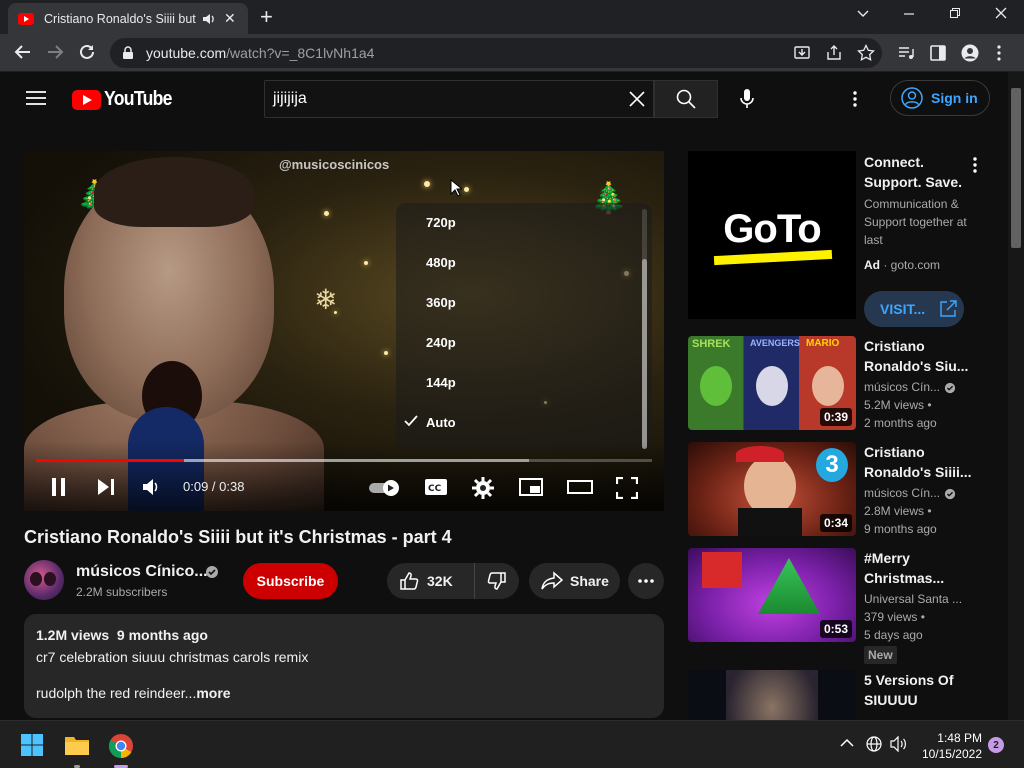 This screenshot has height=768, width=1024. What do you see at coordinates (122, 592) in the screenshot?
I see `subscriber-count: 2.2M subscribers` at bounding box center [122, 592].